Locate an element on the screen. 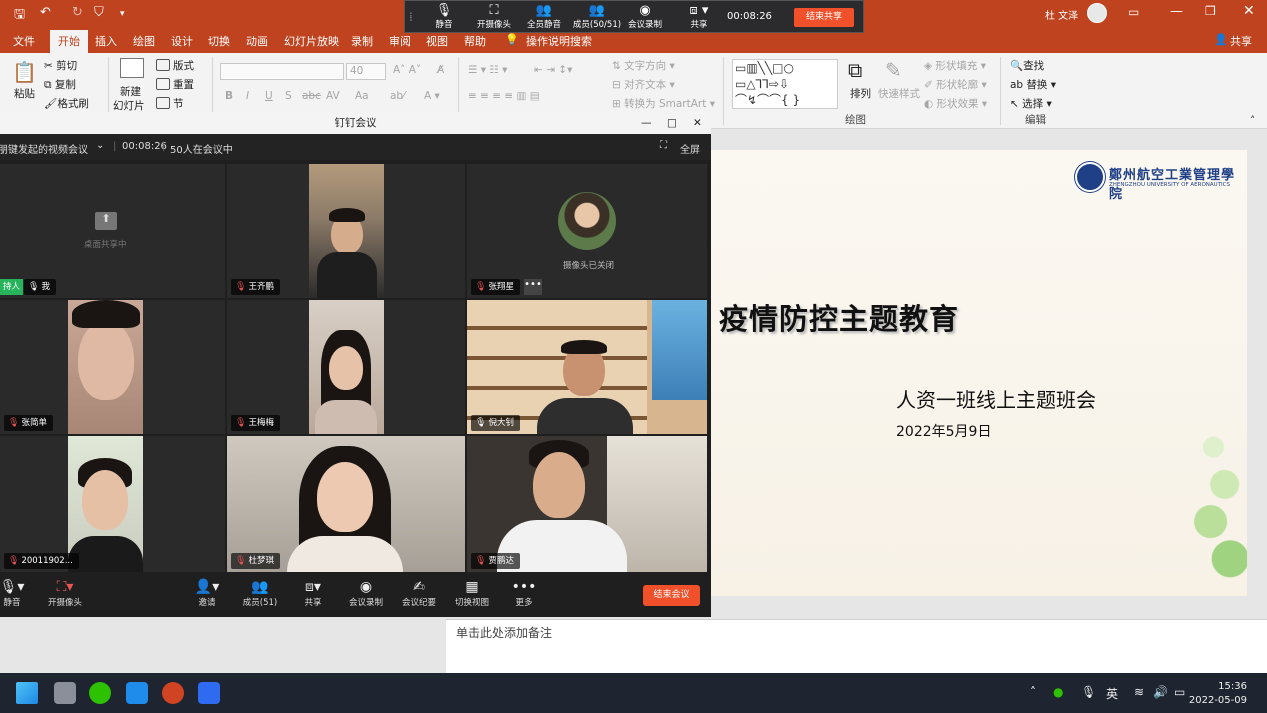 The height and width of the screenshot is (713, 1267). section-button: 节 is located at coordinates (170, 103).